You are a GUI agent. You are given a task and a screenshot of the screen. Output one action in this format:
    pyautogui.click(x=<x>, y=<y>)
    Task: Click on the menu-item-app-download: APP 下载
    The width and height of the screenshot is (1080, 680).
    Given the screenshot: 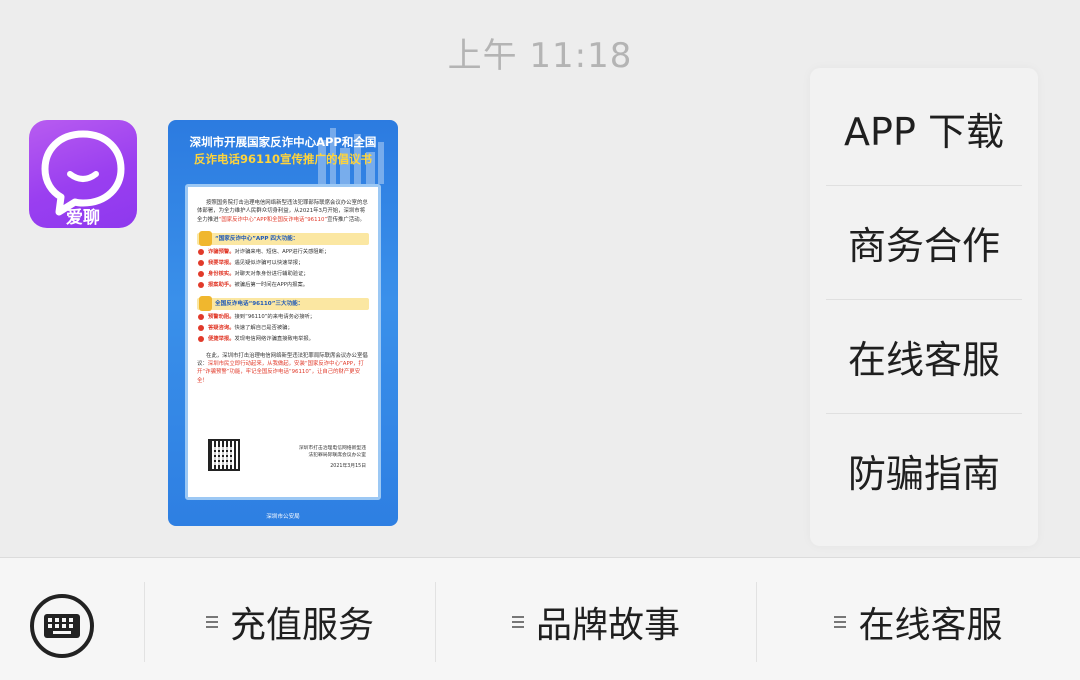 What is the action you would take?
    pyautogui.click(x=924, y=128)
    